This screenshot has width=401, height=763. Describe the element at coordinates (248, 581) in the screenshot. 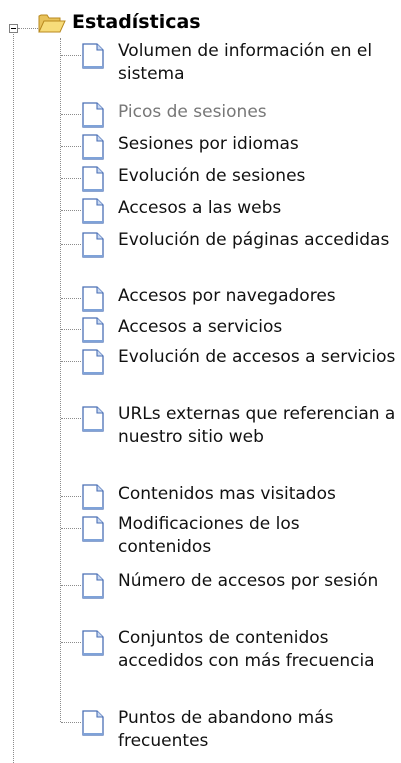

I see `tree-item-label: Número de accesos por sesión` at that location.